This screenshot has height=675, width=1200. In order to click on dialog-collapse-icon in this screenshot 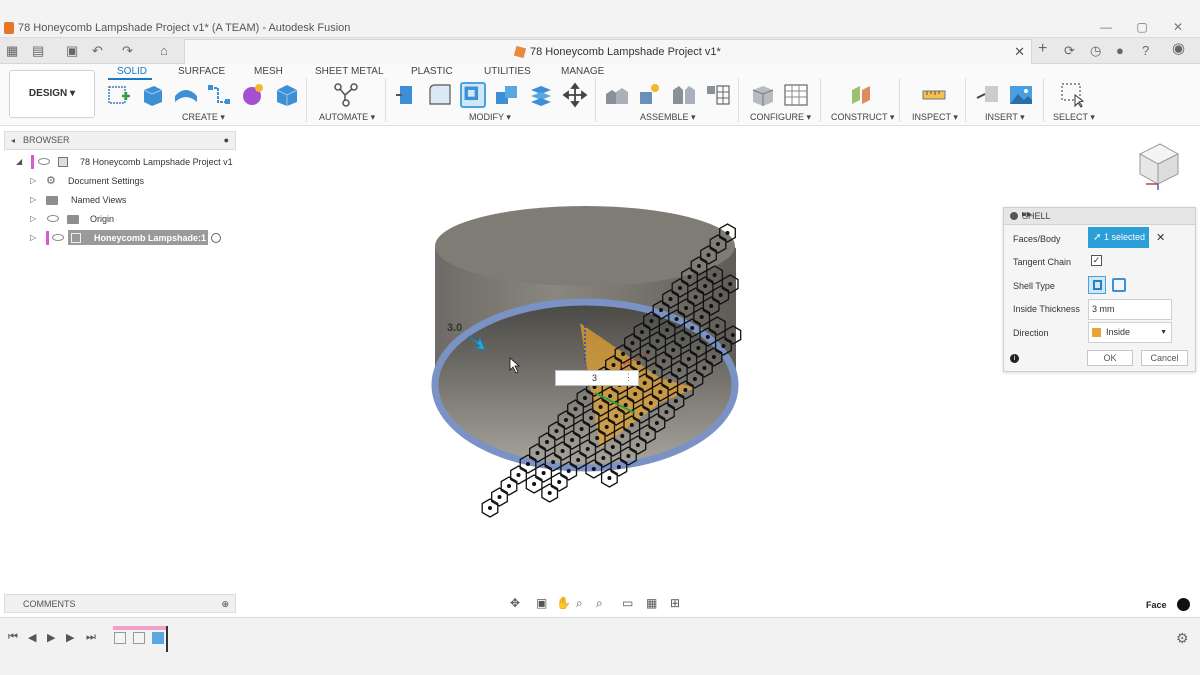, I will do `click(1014, 216)`.